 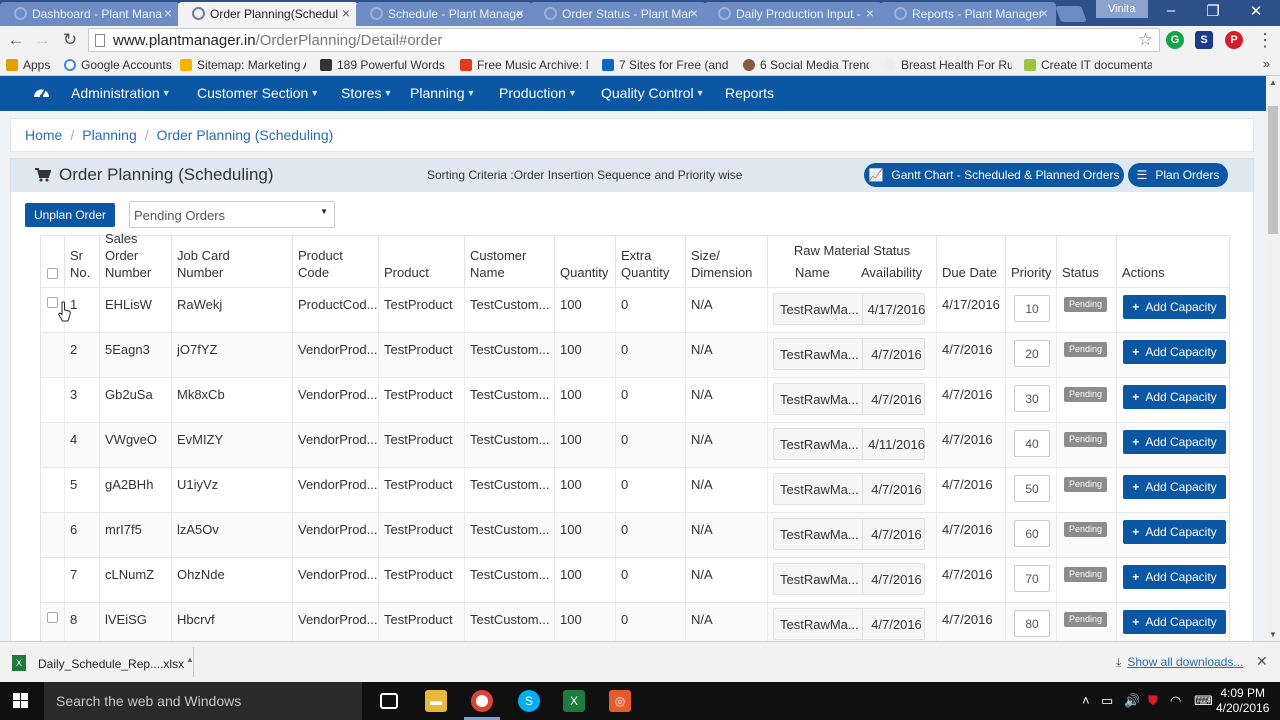 What do you see at coordinates (749, 93) in the screenshot?
I see `nav-reports: Reports` at bounding box center [749, 93].